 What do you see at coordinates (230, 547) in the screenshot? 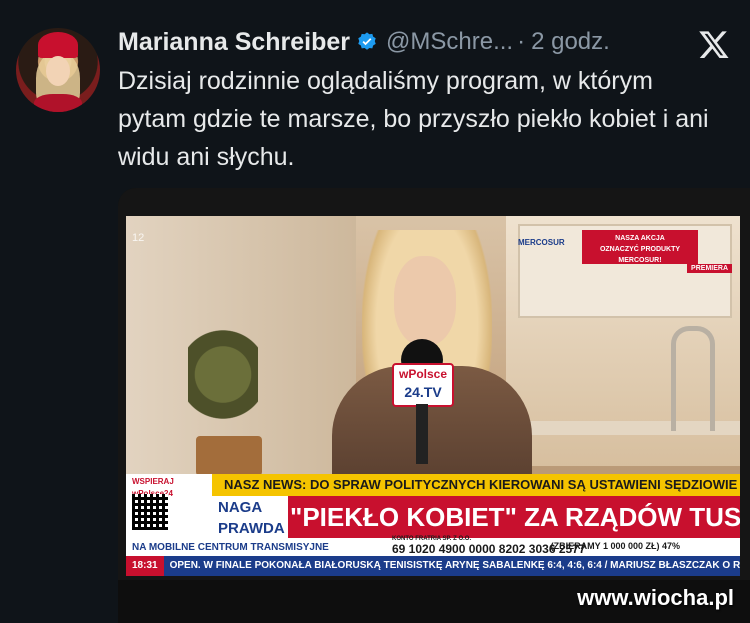
I see `info-left: NA MOBILNE CENTRUM TRANSMISYJNE` at bounding box center [230, 547].